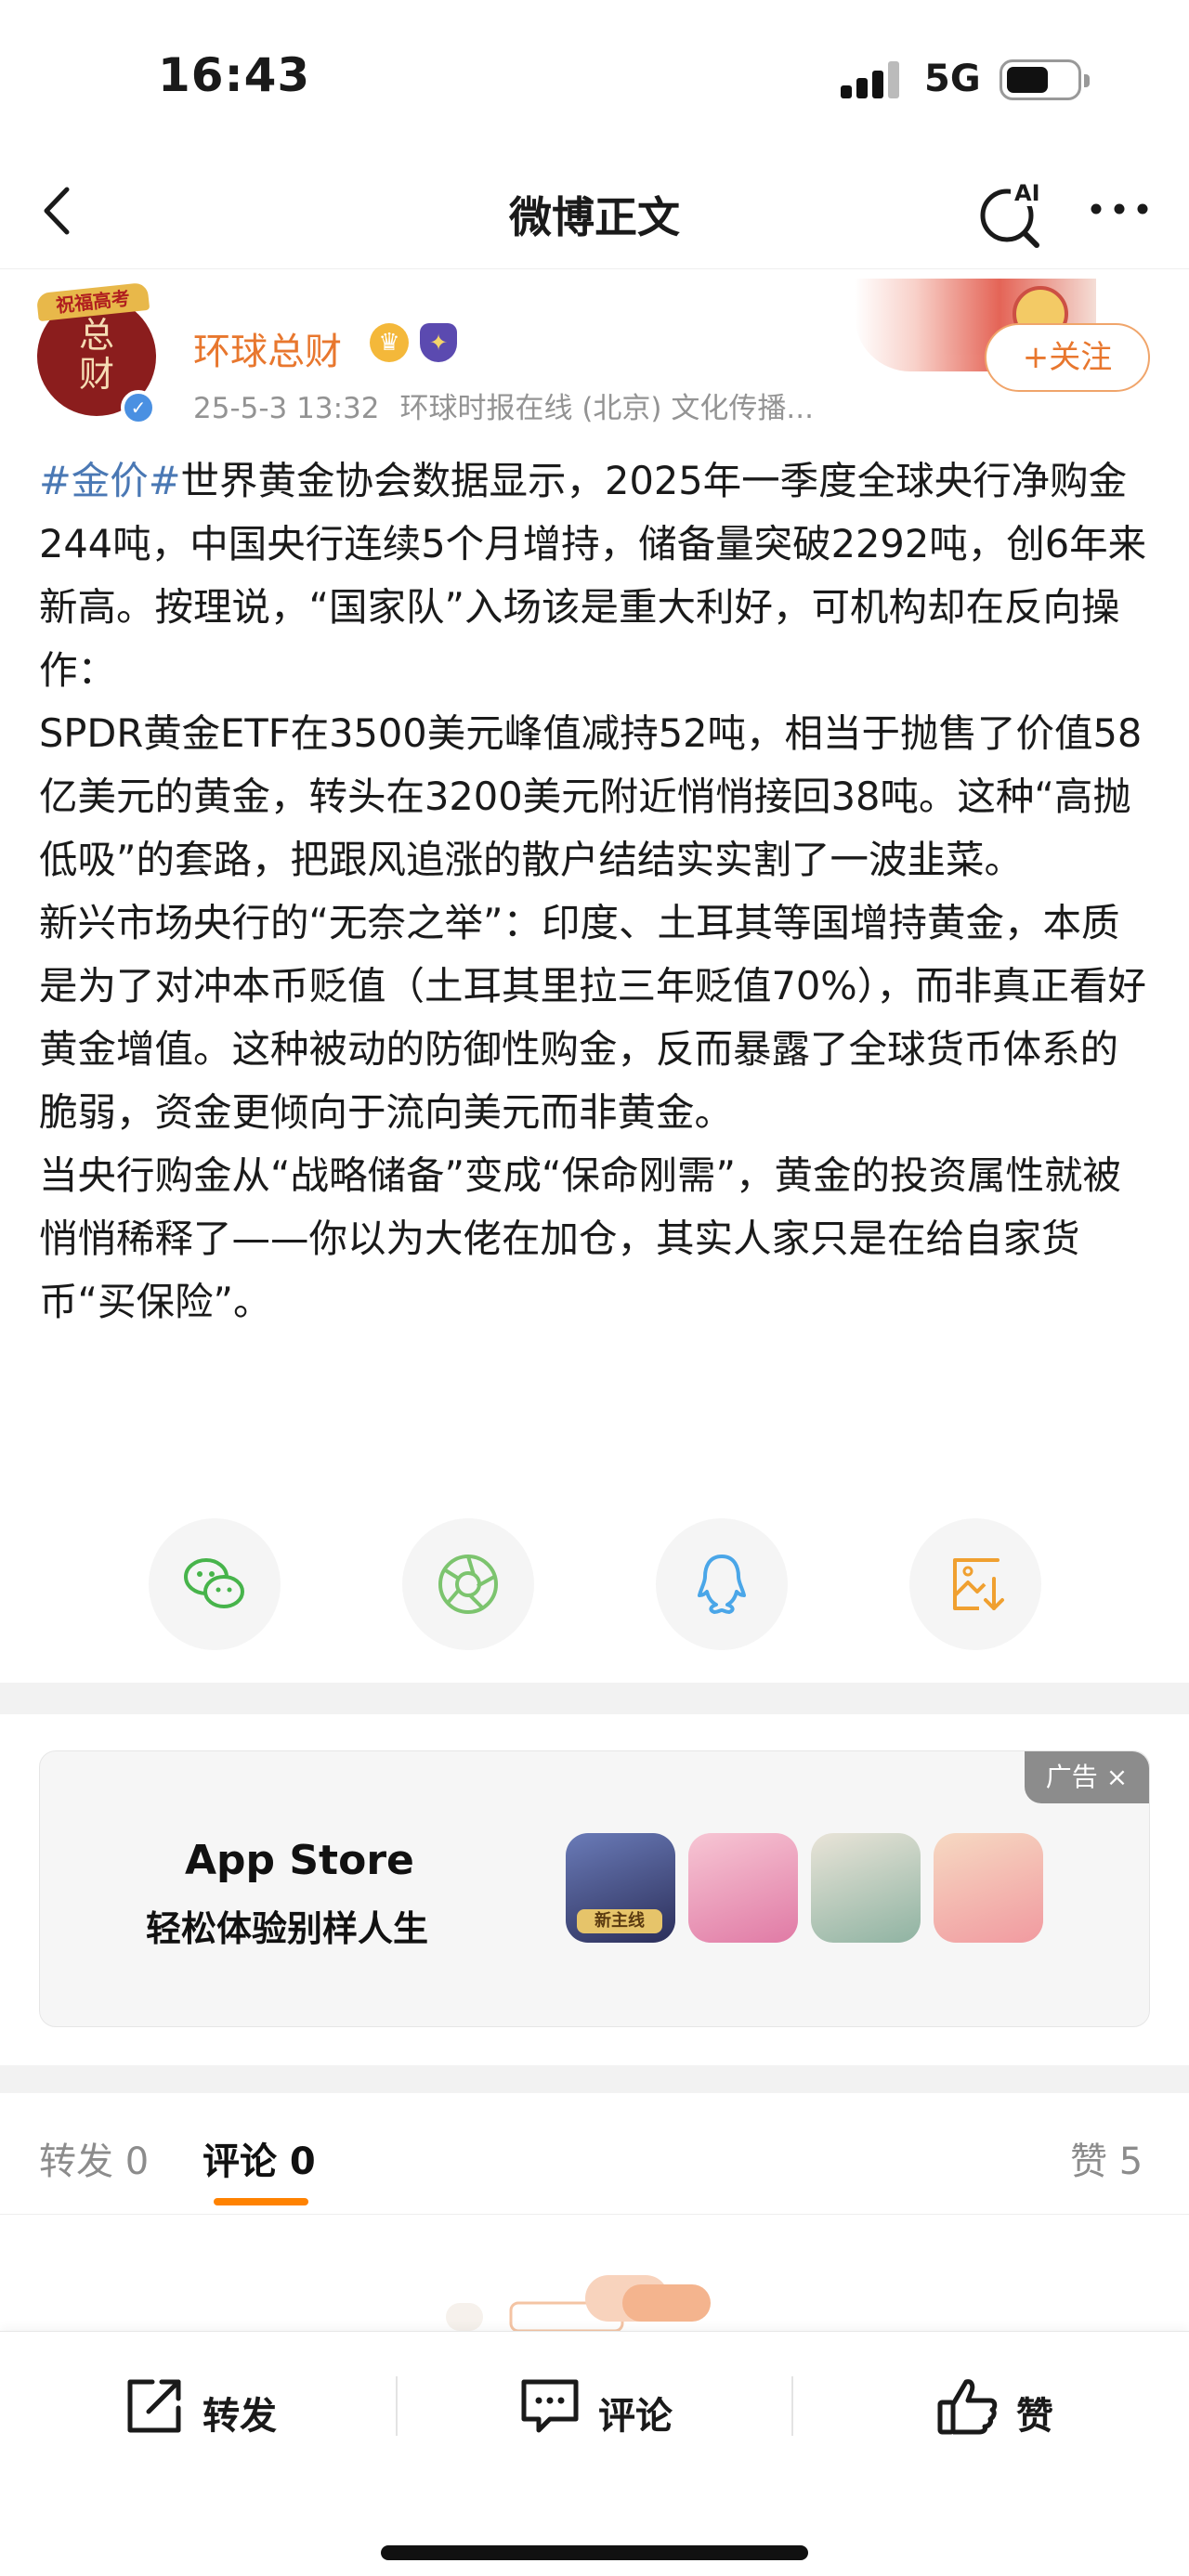 The height and width of the screenshot is (2576, 1189). I want to click on nav-bar: 微博正文 AI, so click(594, 213).